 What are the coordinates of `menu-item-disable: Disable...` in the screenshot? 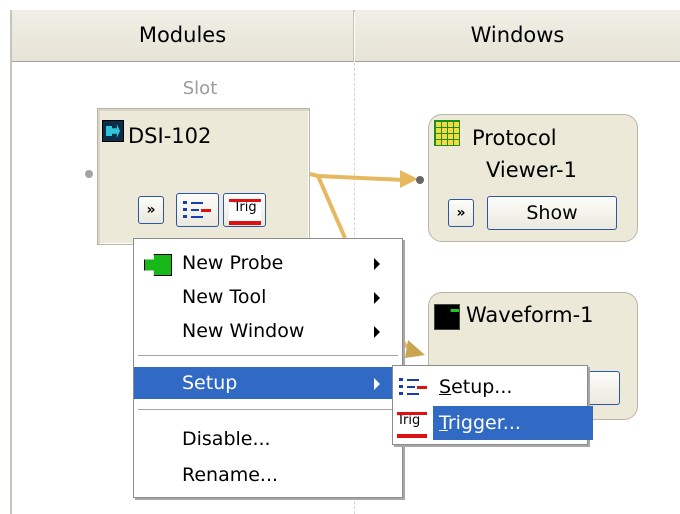 It's located at (268, 439).